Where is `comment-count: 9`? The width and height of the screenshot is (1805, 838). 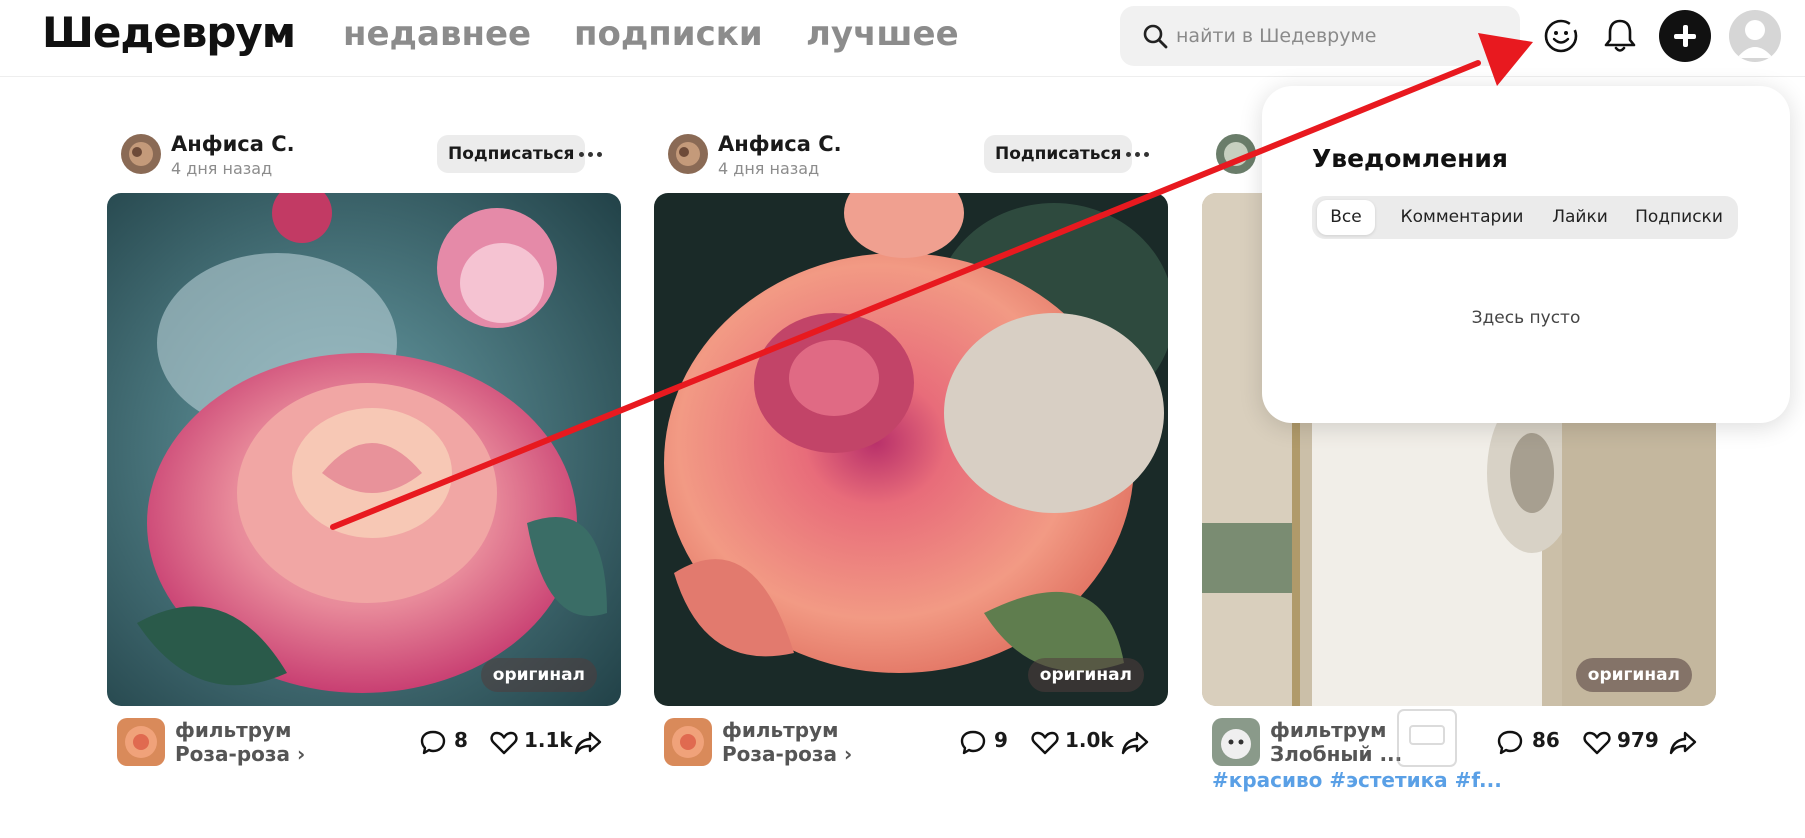 comment-count: 9 is located at coordinates (1001, 740).